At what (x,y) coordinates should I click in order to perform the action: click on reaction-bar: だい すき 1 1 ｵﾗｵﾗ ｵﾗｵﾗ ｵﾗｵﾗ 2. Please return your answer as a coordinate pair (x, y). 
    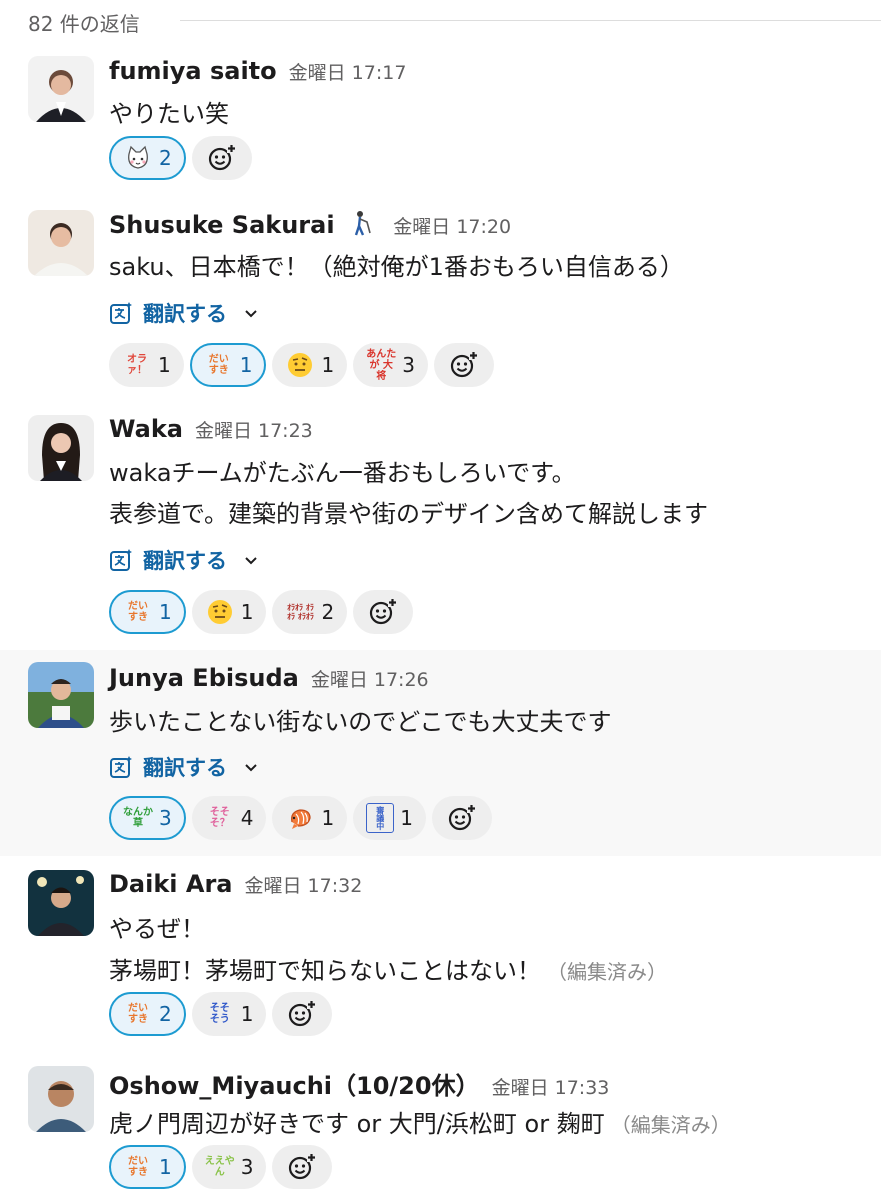
    Looking at the image, I should click on (261, 613).